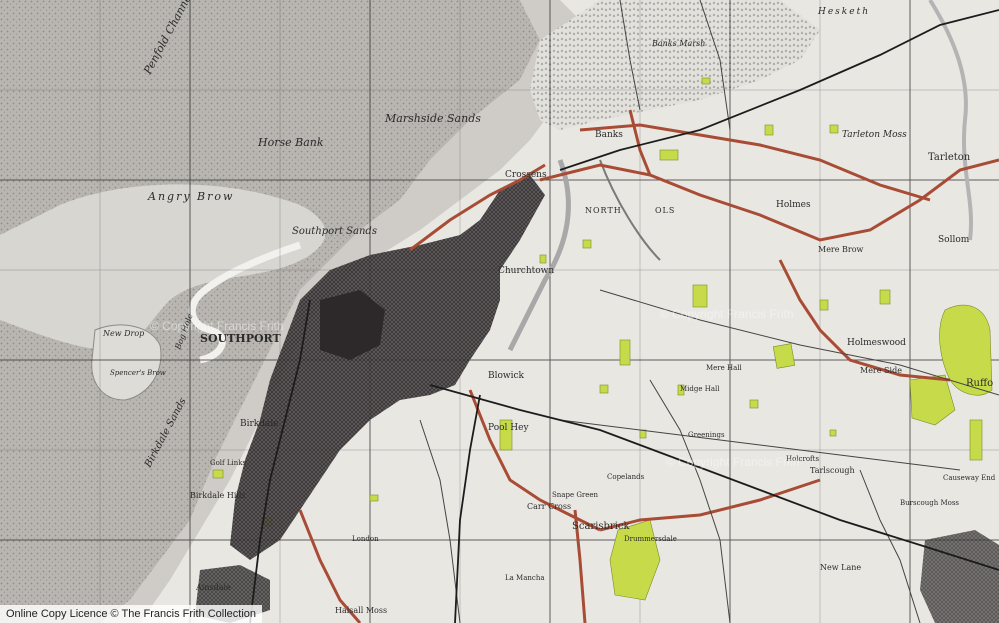 The image size is (999, 623). What do you see at coordinates (361, 610) in the screenshot?
I see `label-halsall-moss: Halsall Moss` at bounding box center [361, 610].